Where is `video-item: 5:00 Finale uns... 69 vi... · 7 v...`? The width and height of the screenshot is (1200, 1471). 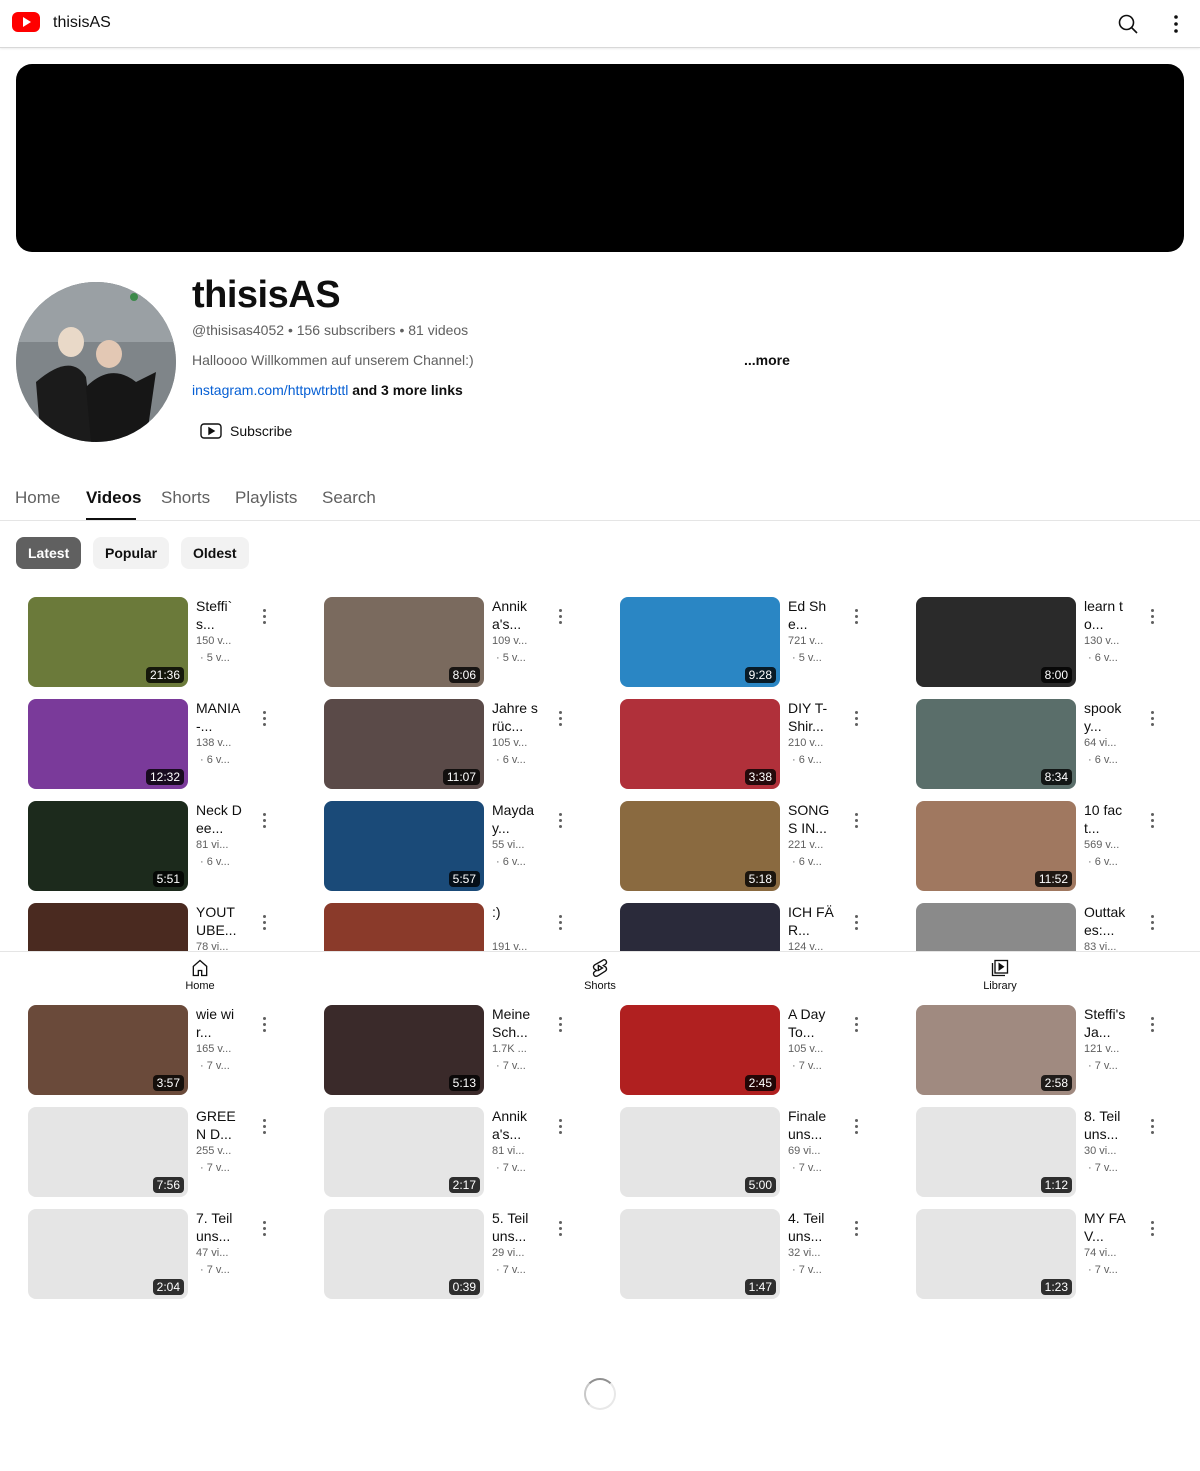 video-item: 5:00 Finale uns... 69 vi... · 7 v... is located at coordinates (755, 1153).